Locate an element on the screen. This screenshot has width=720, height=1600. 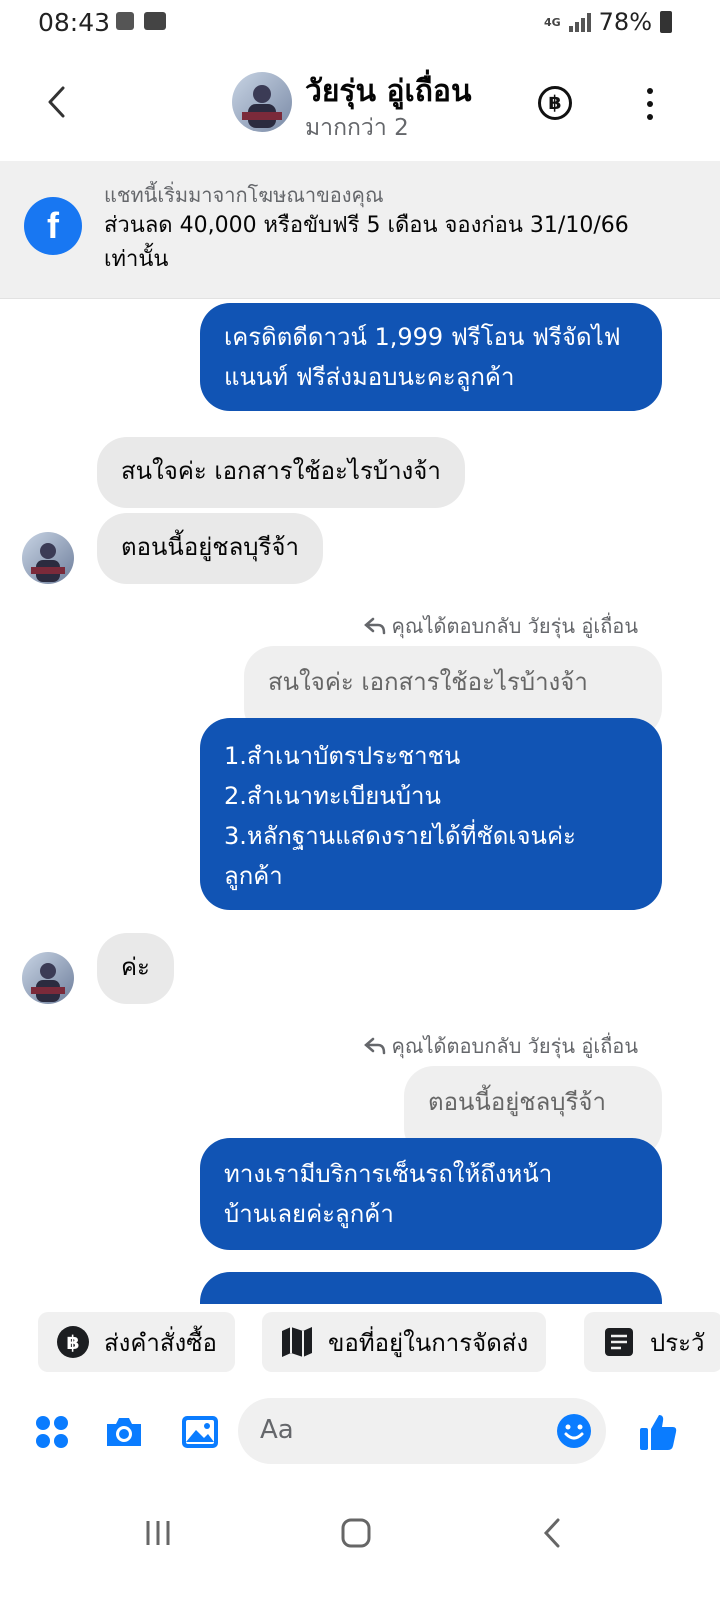
gallery-notification-icon is located at coordinates (125, 21).